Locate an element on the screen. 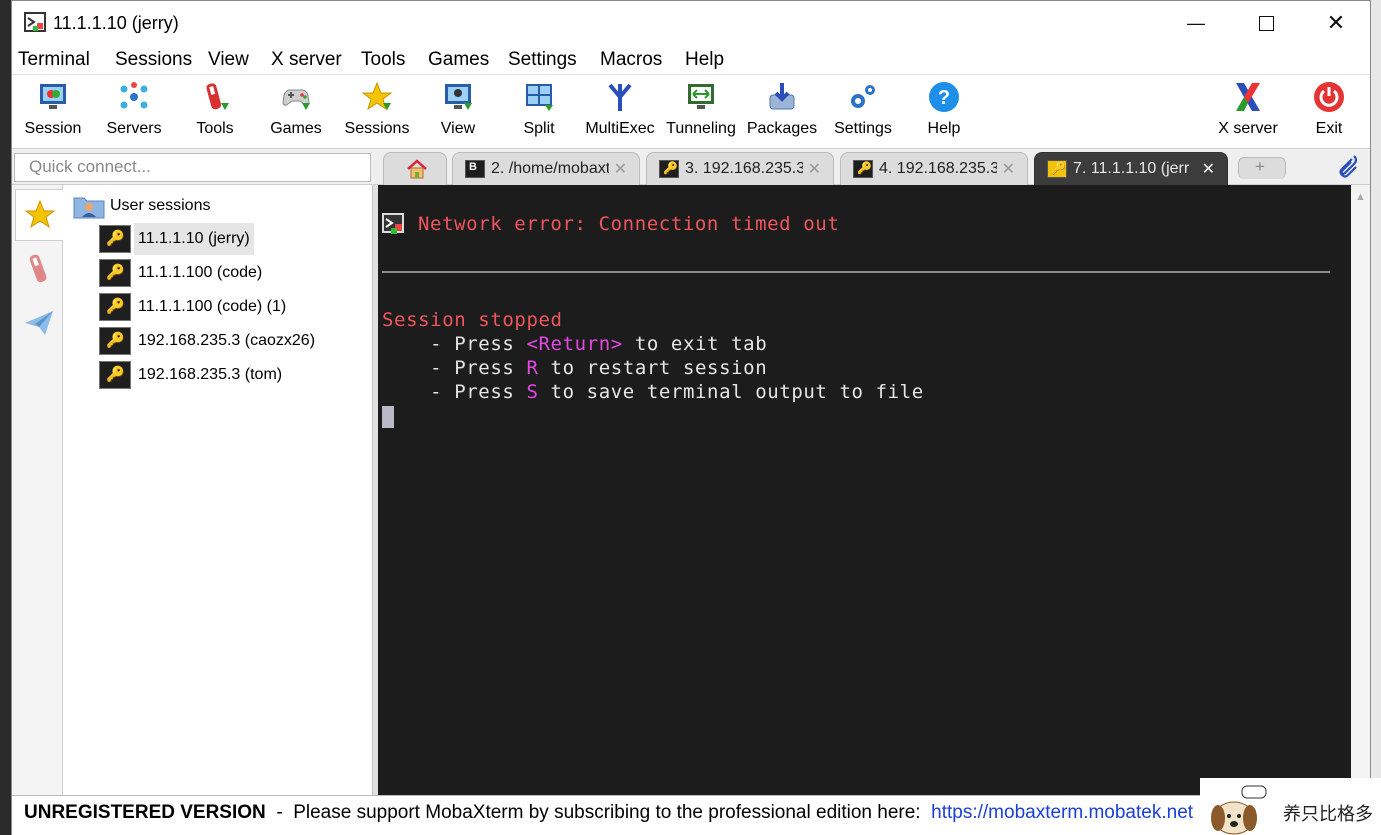 The image size is (1381, 835). session-icon is located at coordinates (53, 96).